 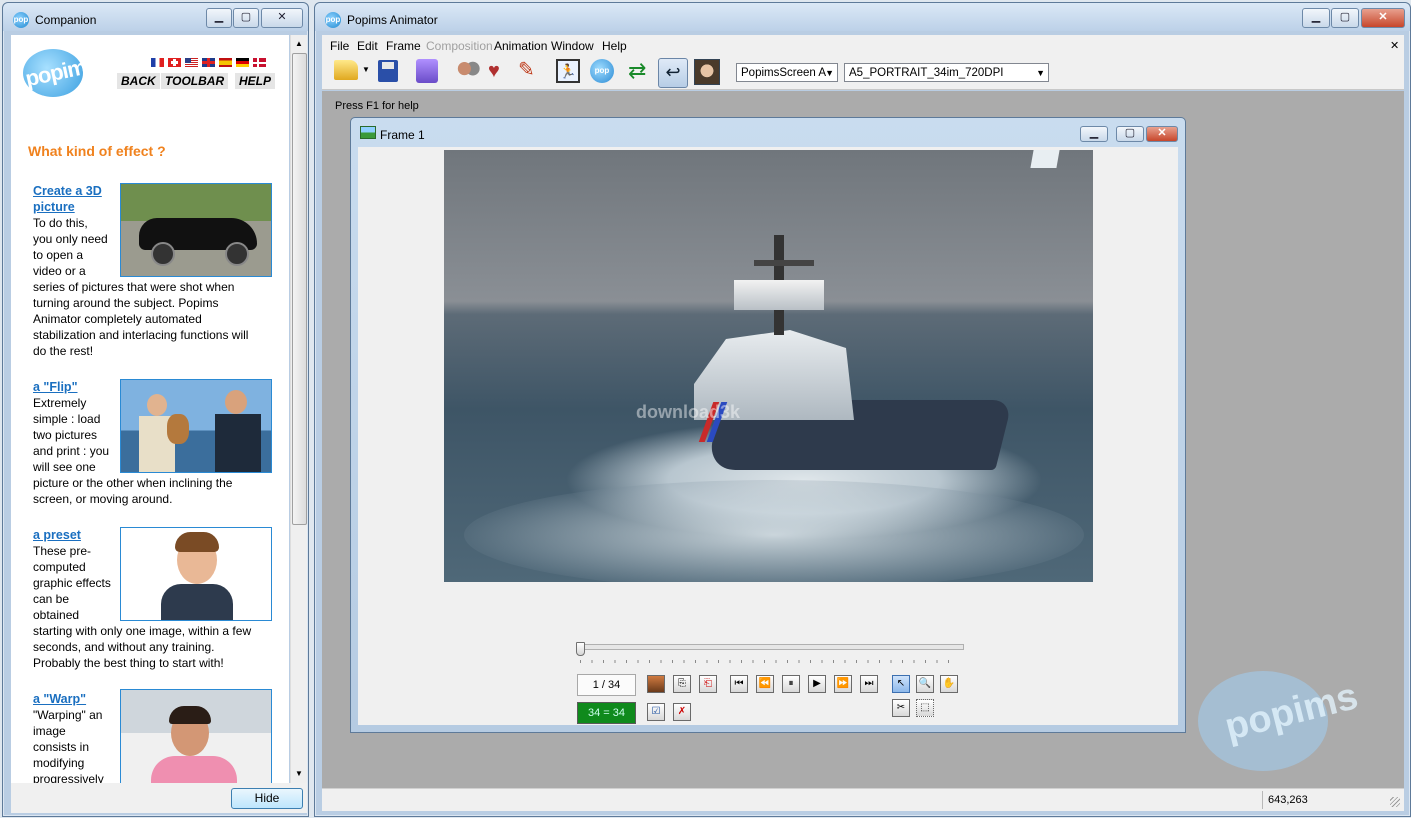 What do you see at coordinates (1383, 18) in the screenshot?
I see `main-close-button: ✕` at bounding box center [1383, 18].